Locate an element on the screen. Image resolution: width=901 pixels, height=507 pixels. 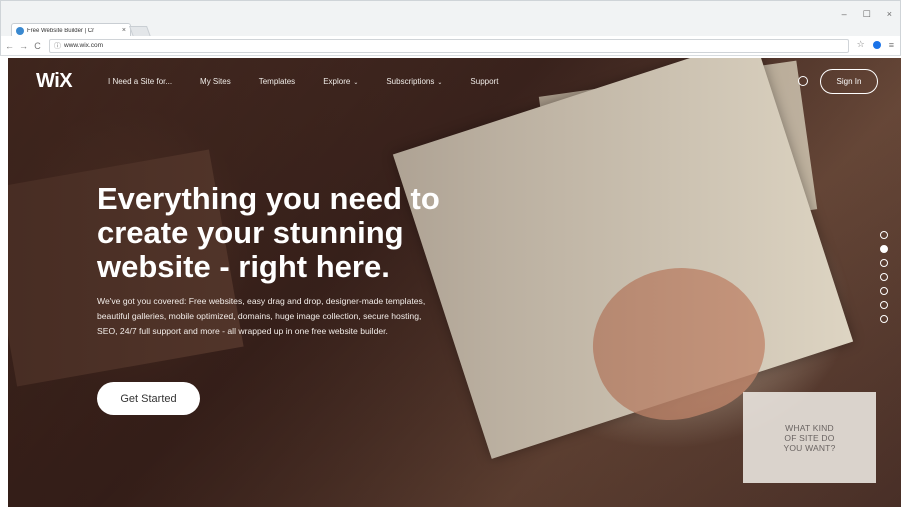
minimize-icon: – is located at coordinates (844, 14).